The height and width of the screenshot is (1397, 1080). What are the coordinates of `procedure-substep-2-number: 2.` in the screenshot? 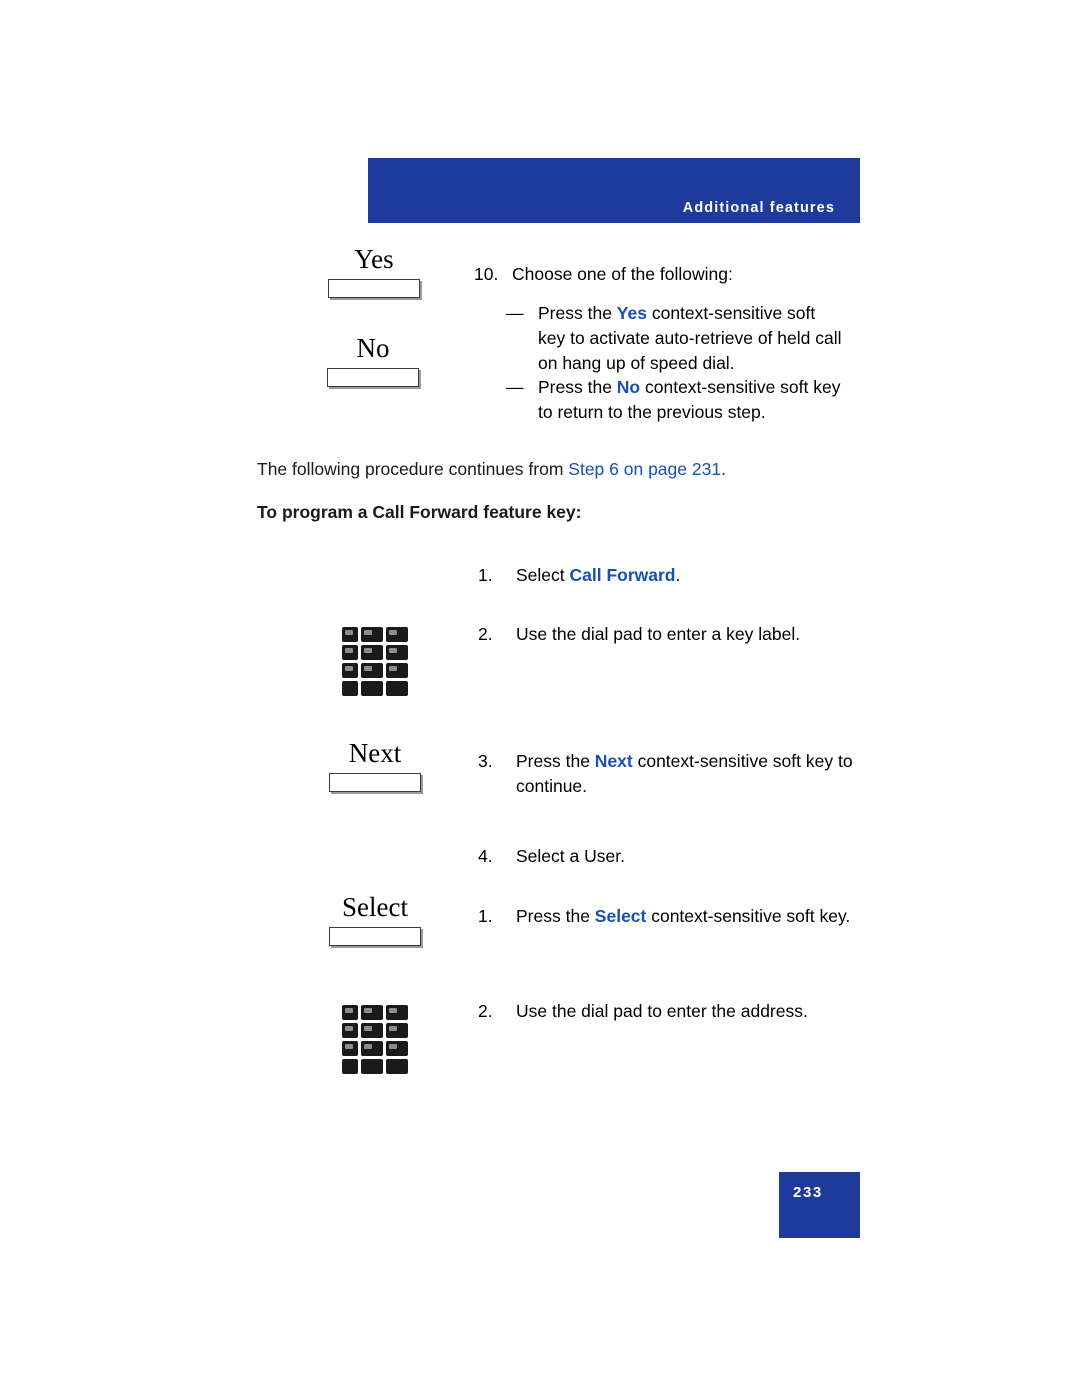 It's located at (485, 1011).